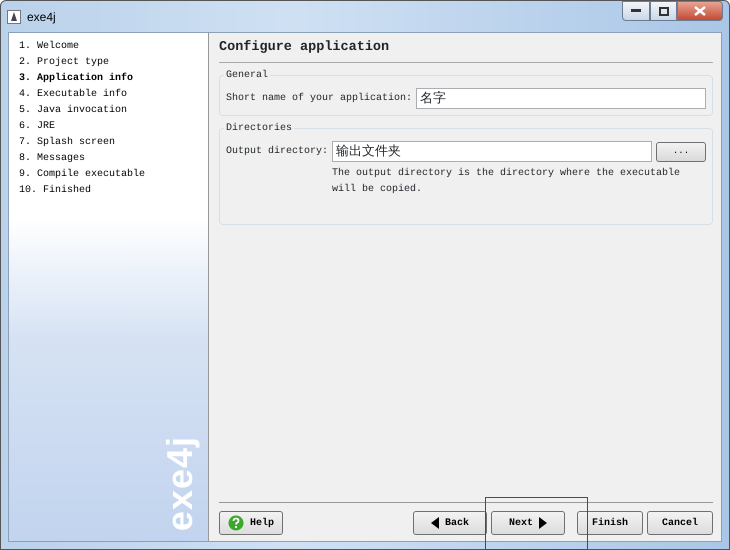 The width and height of the screenshot is (730, 550). I want to click on step-item: 5. Java invocation, so click(113, 111).